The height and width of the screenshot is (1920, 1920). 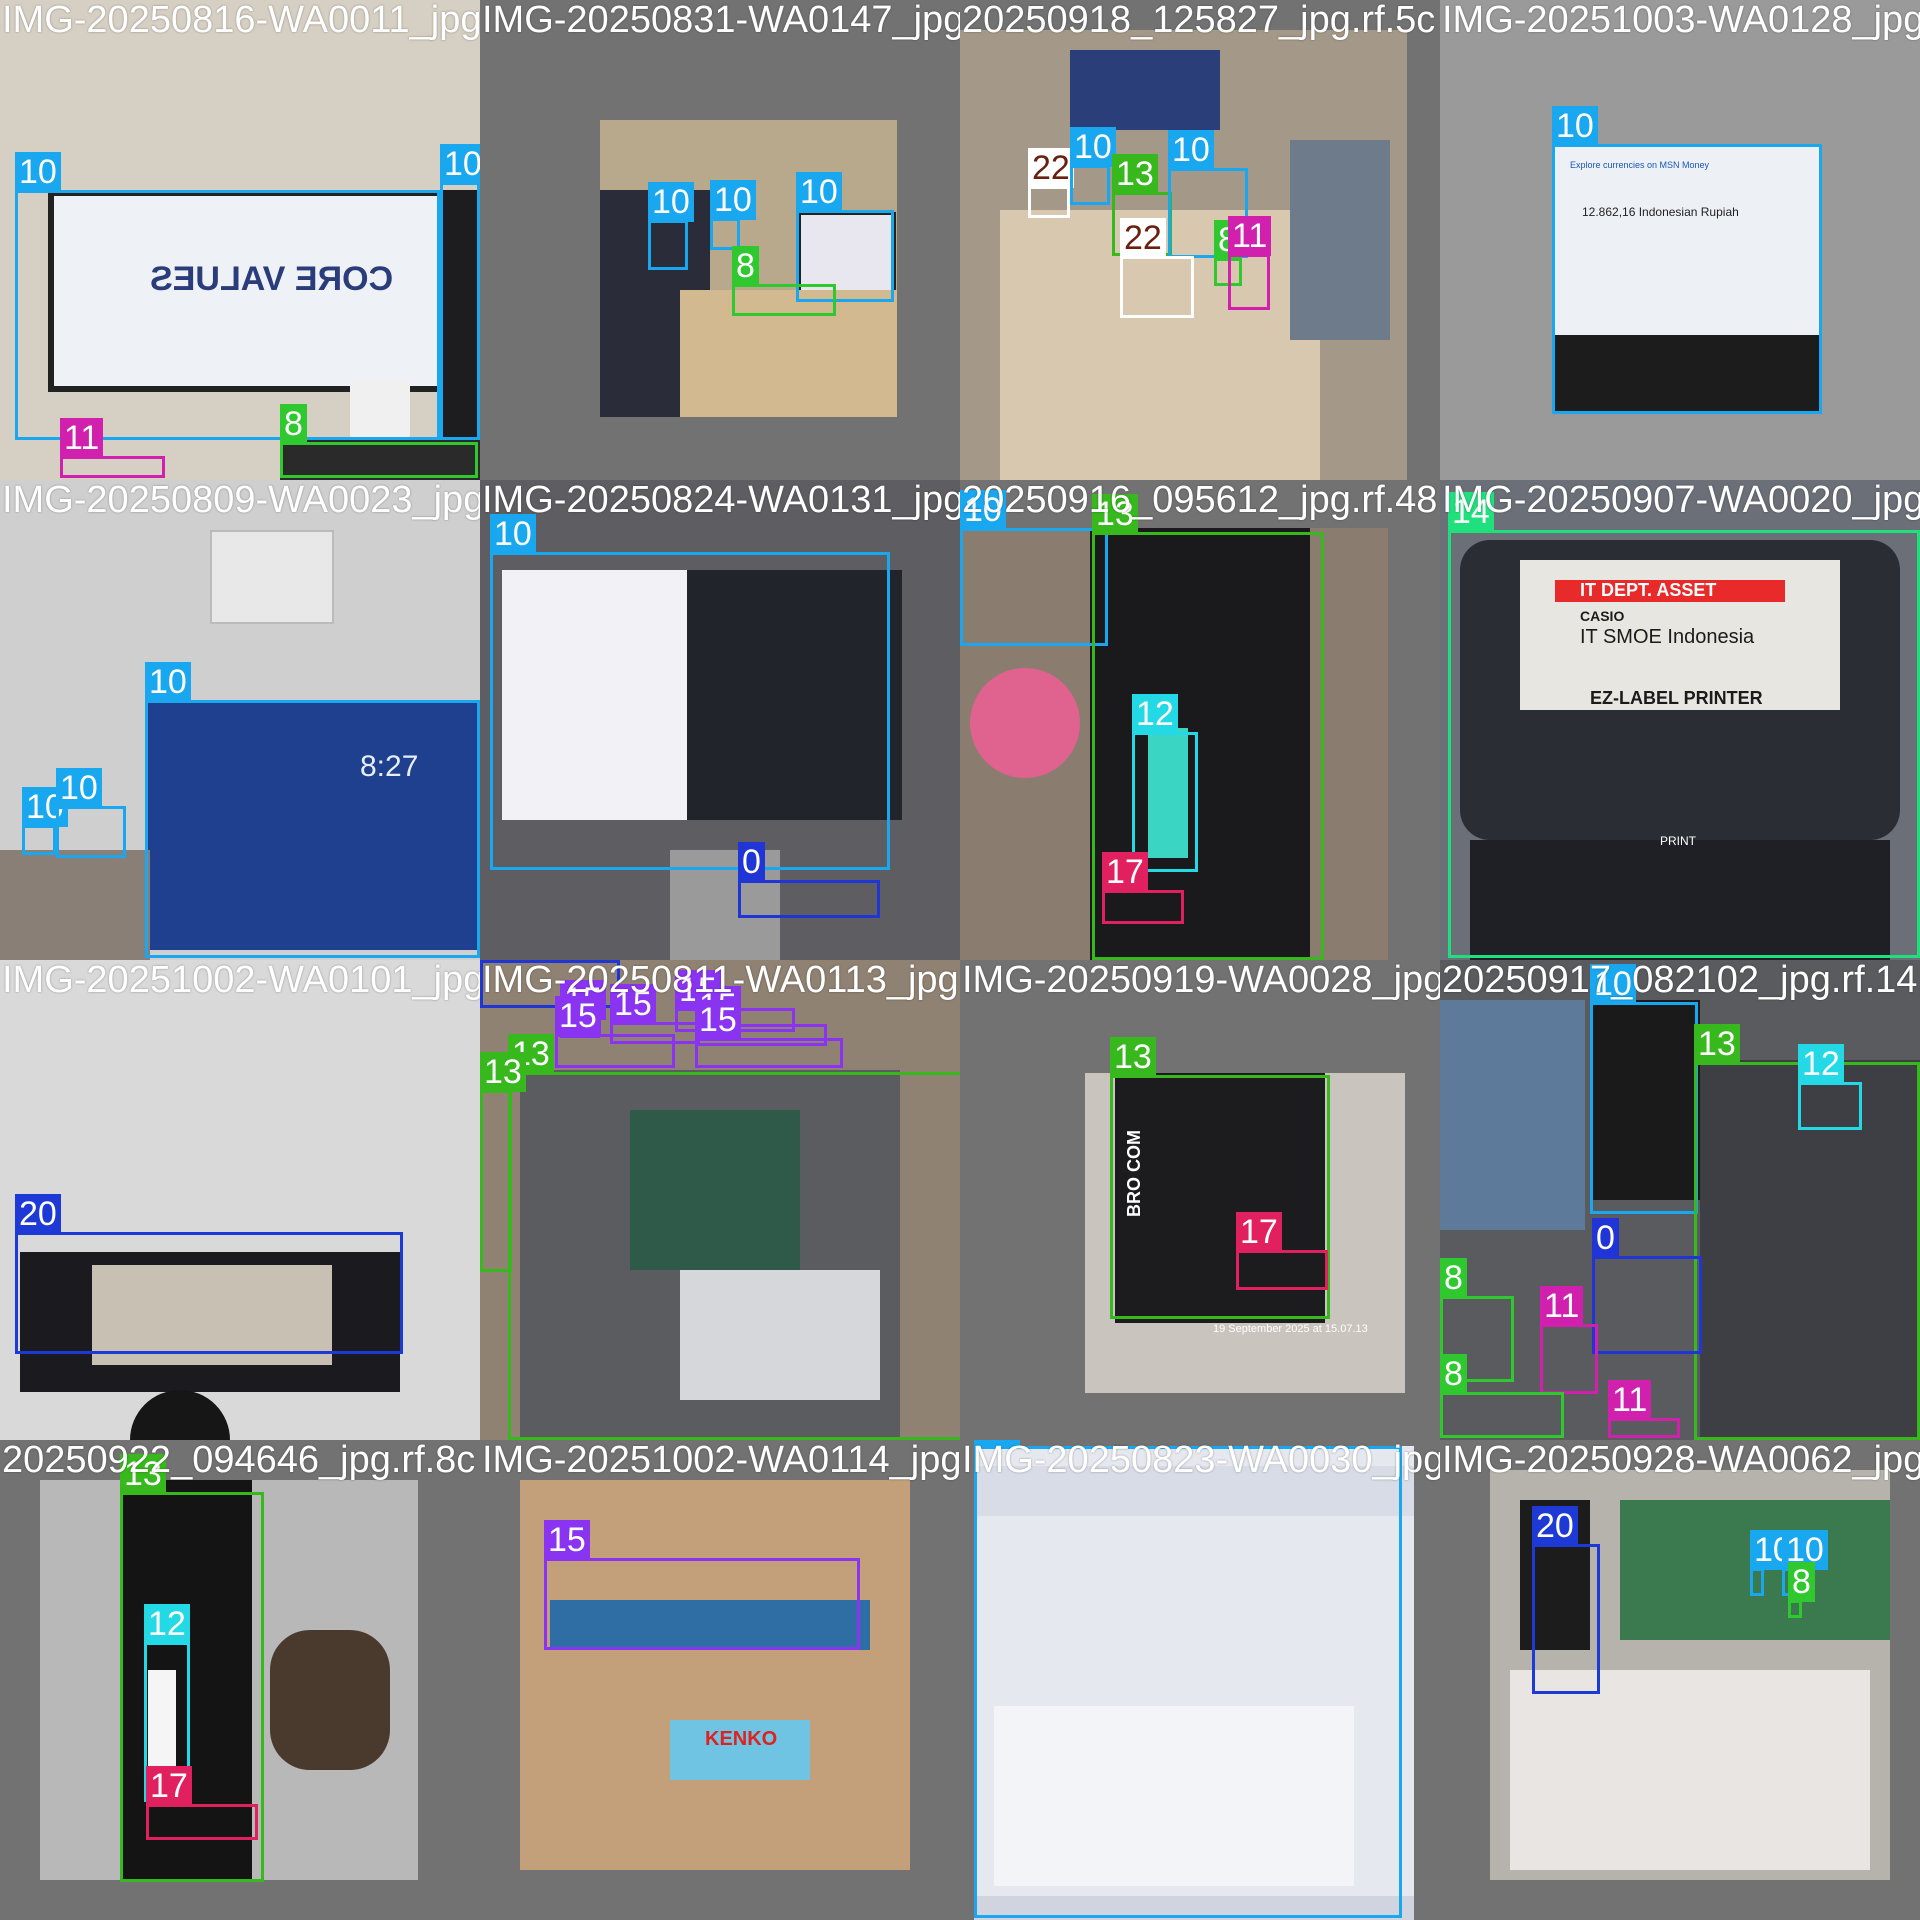 I want to click on tile: IMG-20250831-WA0147_jpg 10 10 10 8, so click(x=720, y=240).